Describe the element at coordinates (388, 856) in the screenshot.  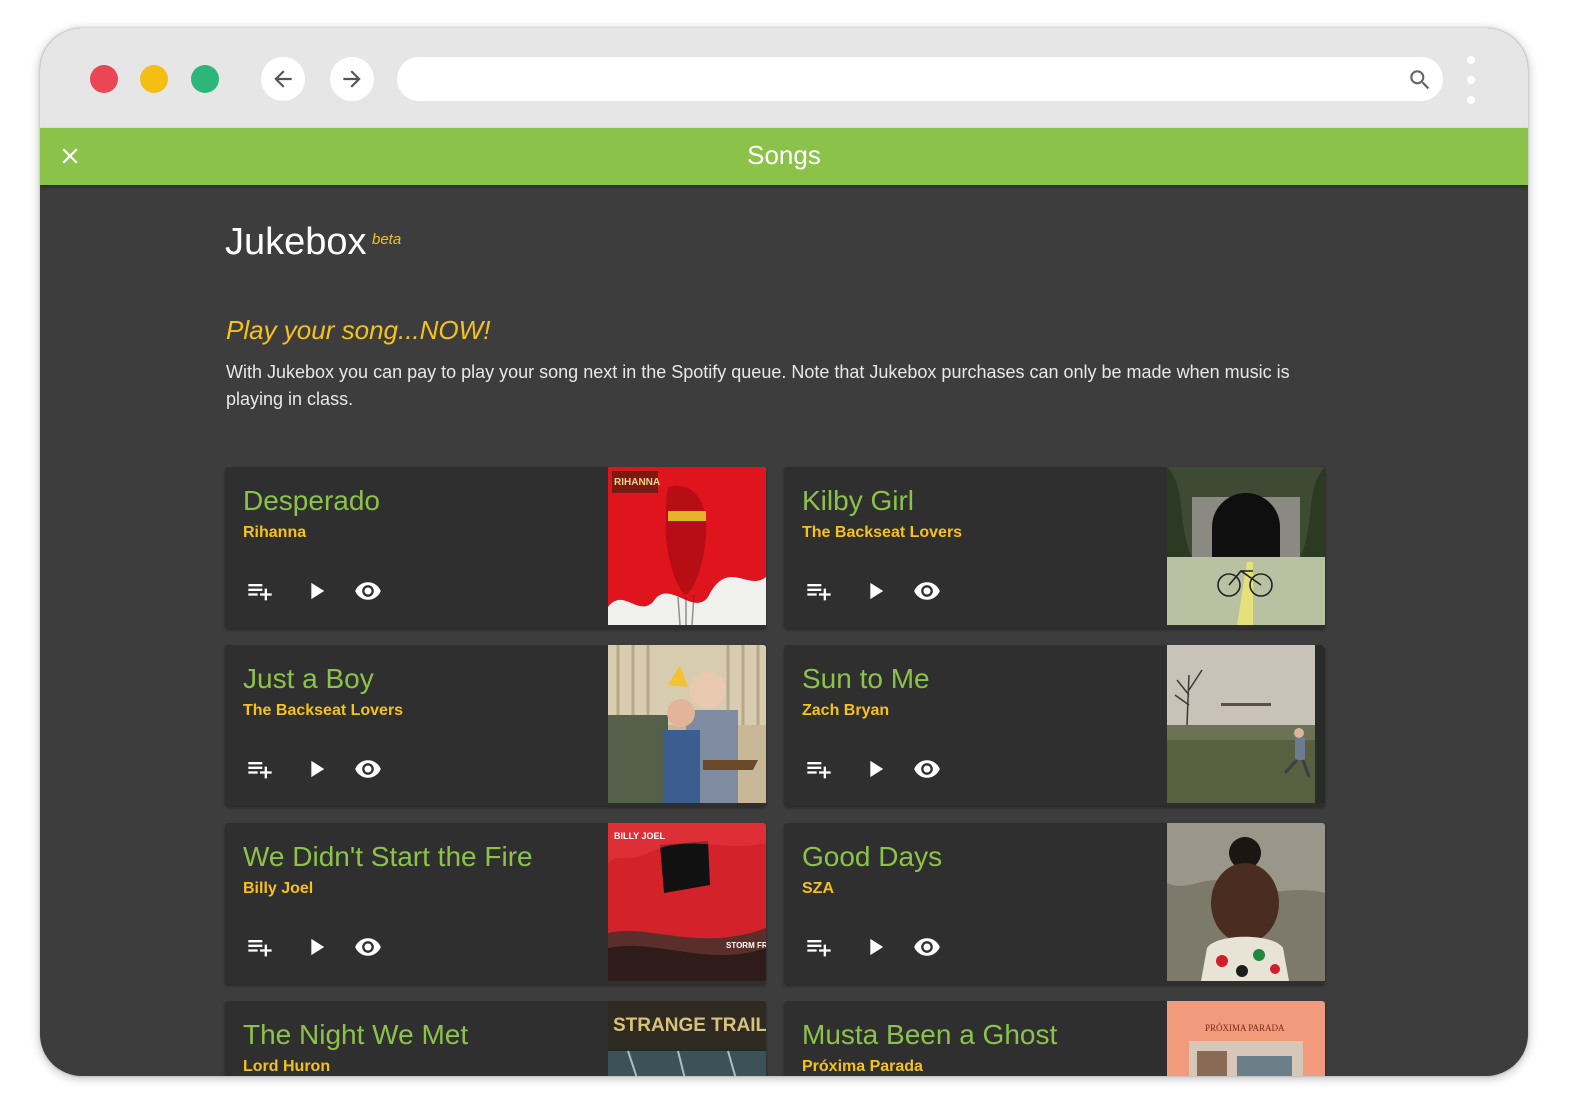
I see `song-title: We Didn't Start the Fire` at that location.